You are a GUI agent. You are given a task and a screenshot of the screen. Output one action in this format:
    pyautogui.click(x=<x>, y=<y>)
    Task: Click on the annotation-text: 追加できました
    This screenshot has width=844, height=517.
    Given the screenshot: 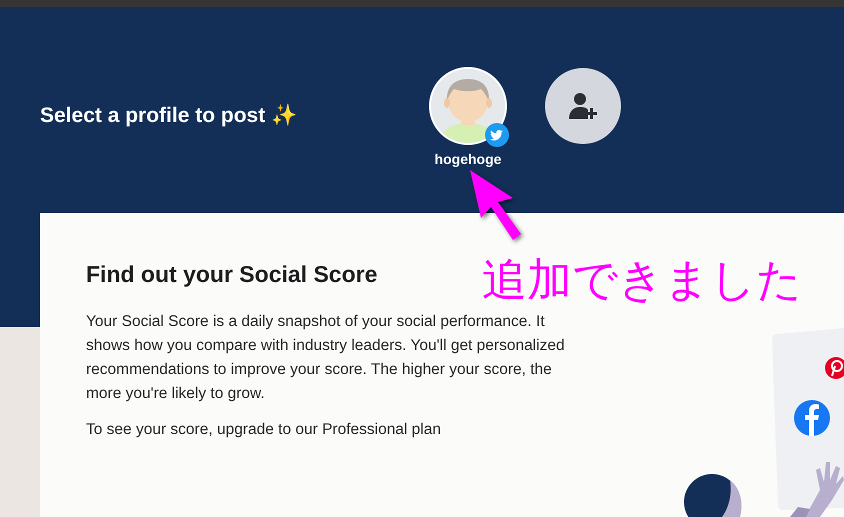 What is the action you would take?
    pyautogui.click(x=642, y=280)
    